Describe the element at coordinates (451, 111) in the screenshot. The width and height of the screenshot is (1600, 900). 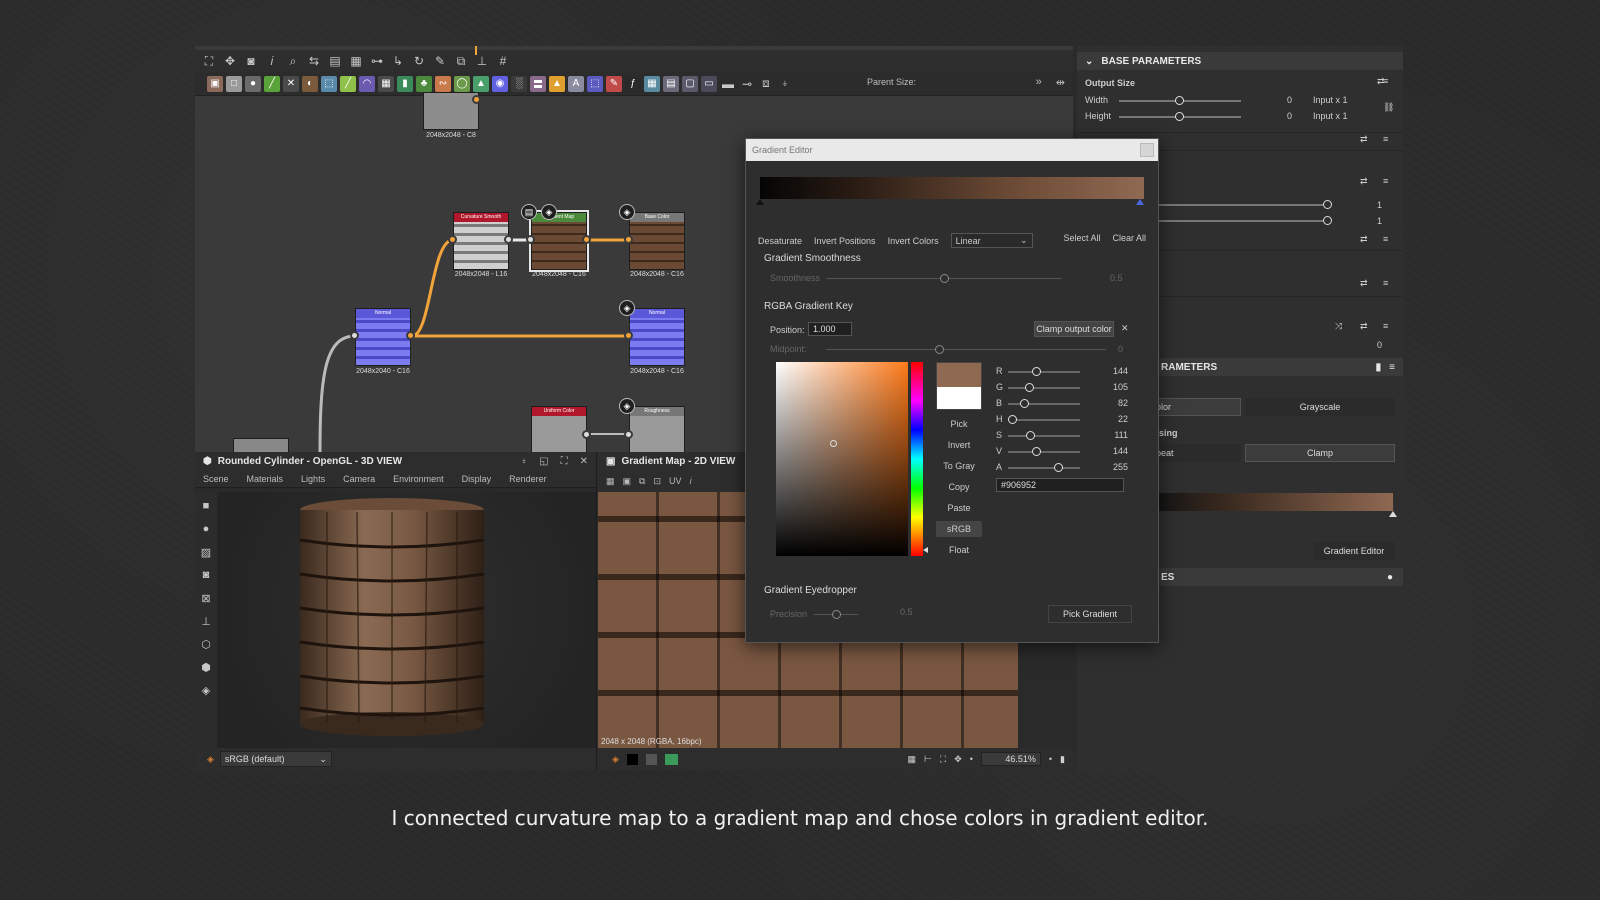
I see `node-top` at that location.